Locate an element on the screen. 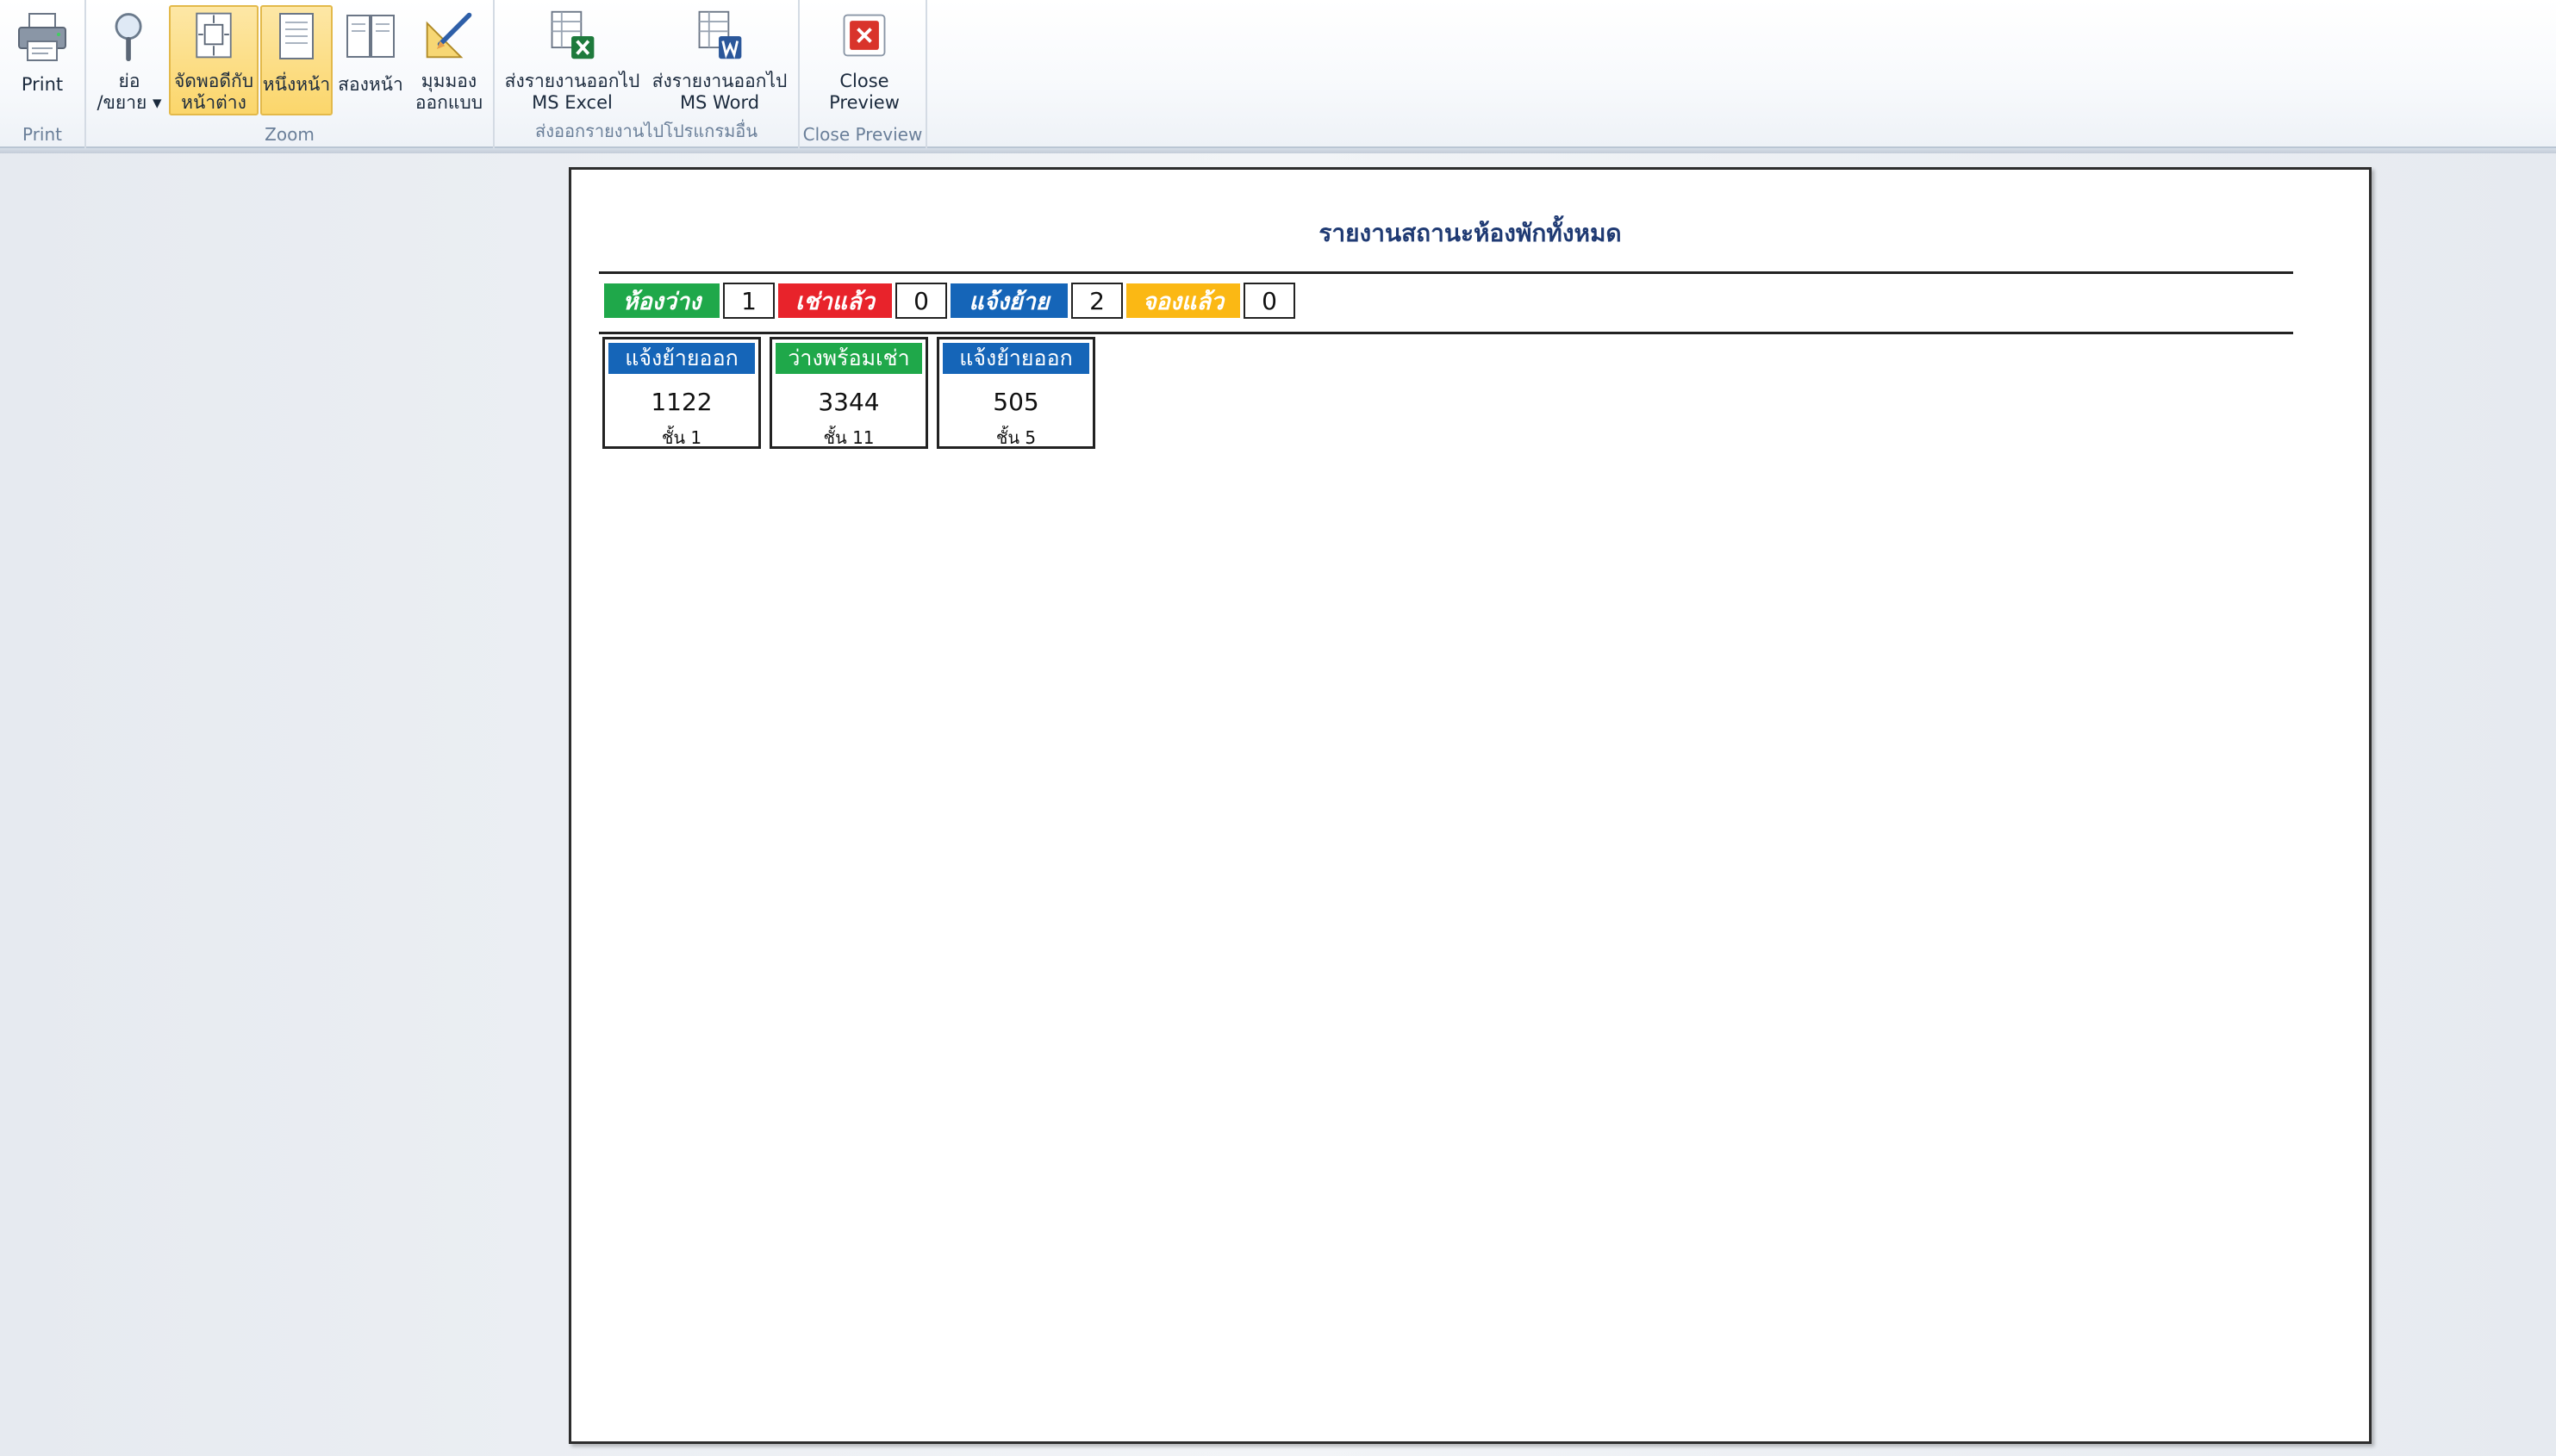 The height and width of the screenshot is (1456, 2556). close-preview-icon is located at coordinates (864, 36).